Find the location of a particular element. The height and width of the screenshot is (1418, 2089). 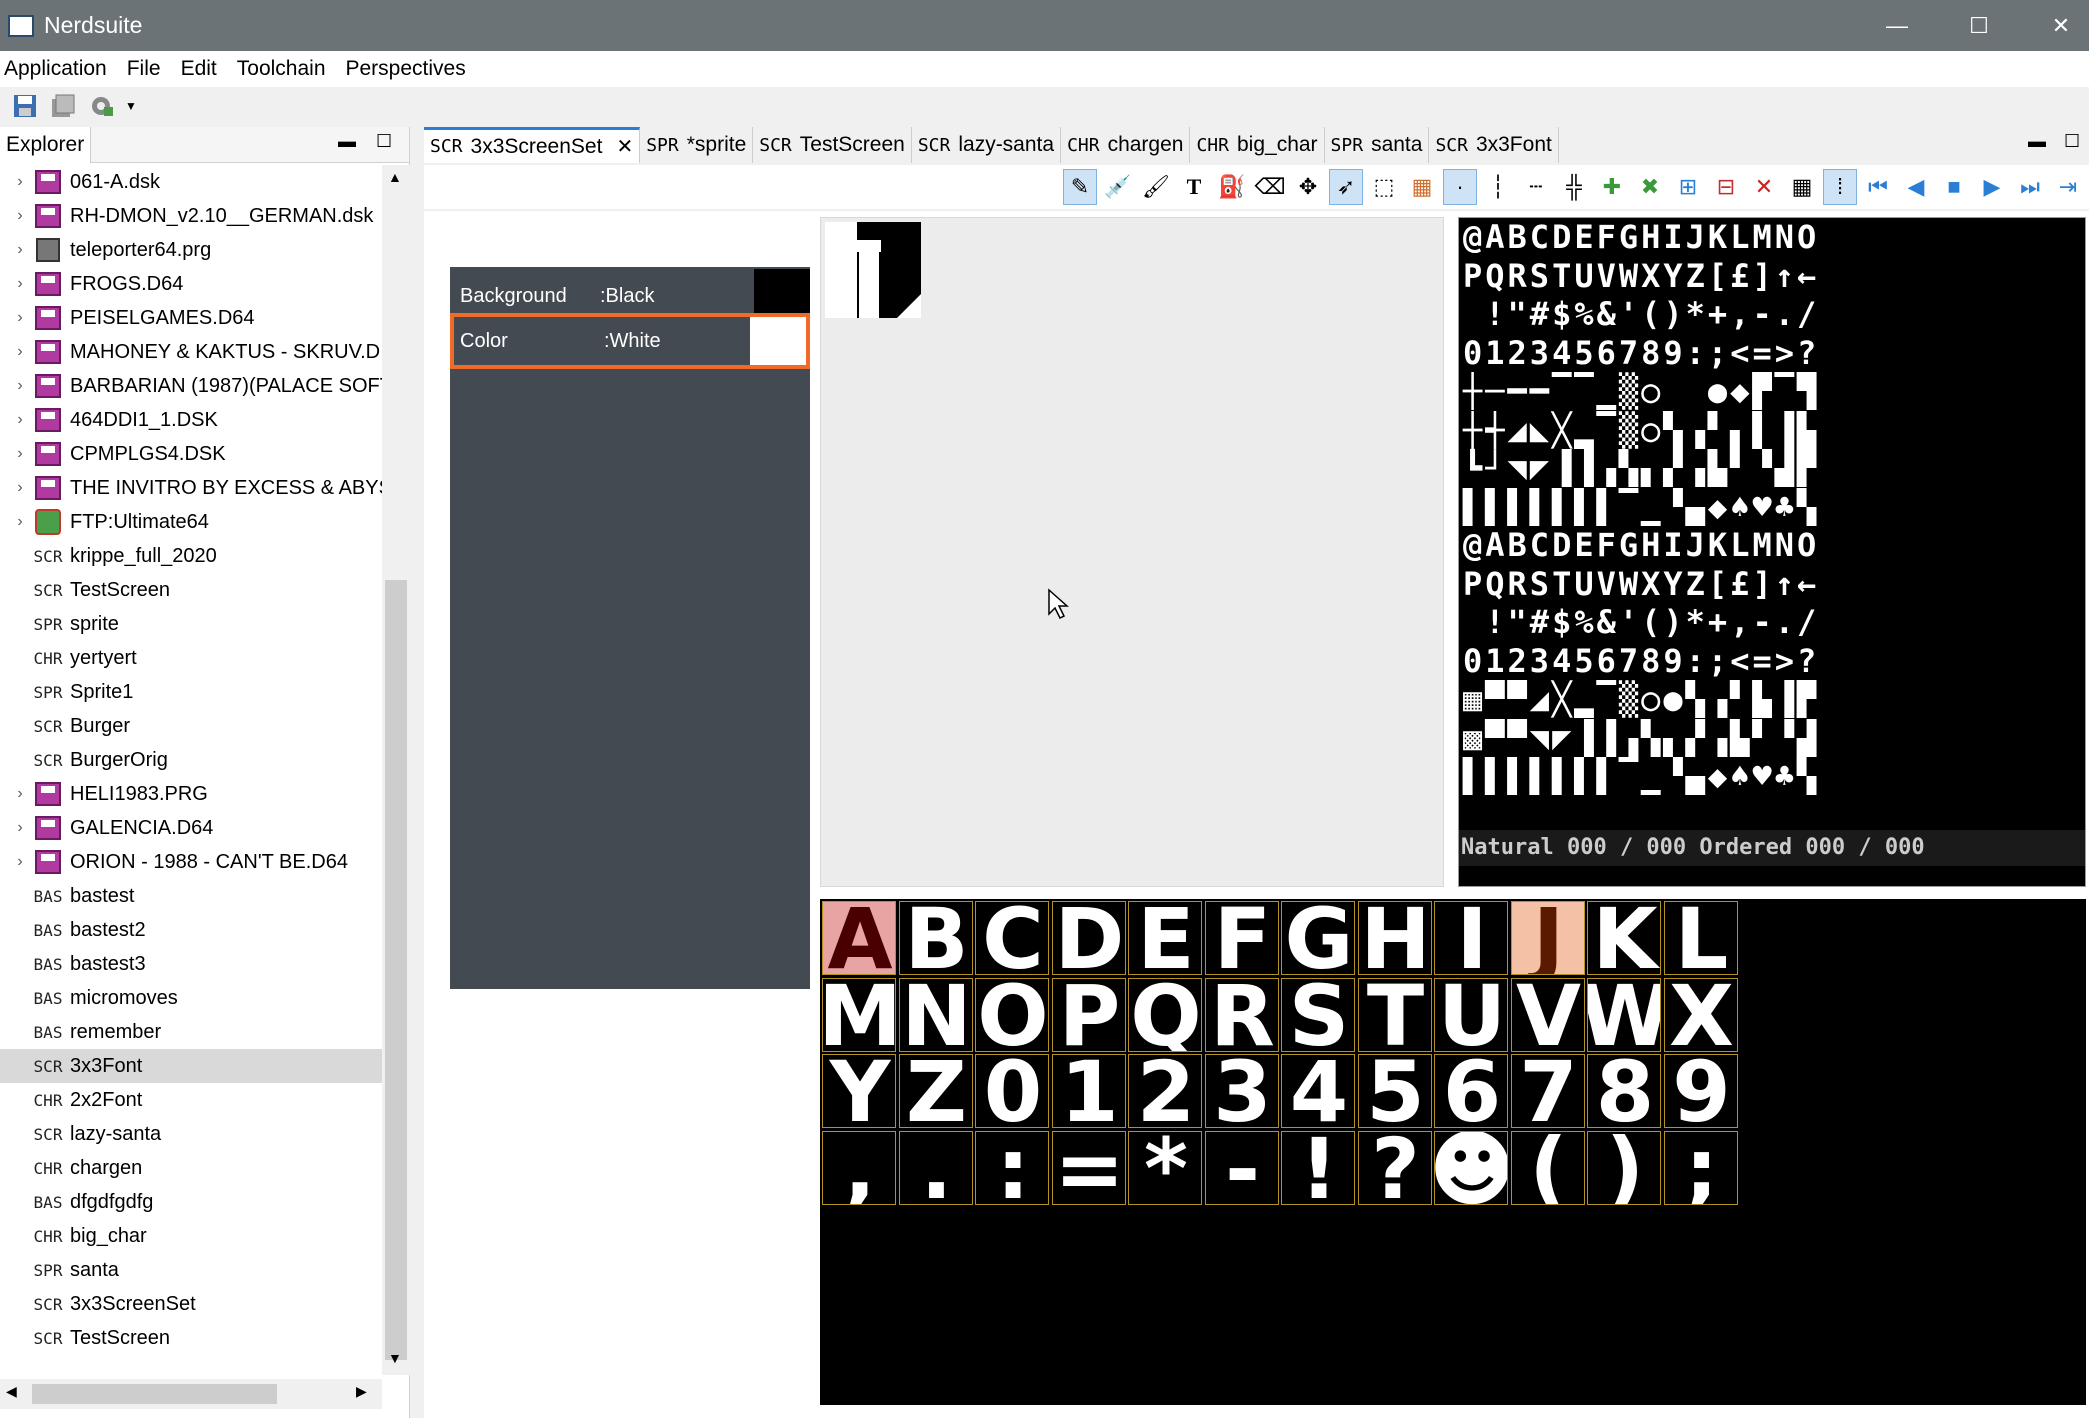

tree-item: SPR sprite is located at coordinates (191, 624).